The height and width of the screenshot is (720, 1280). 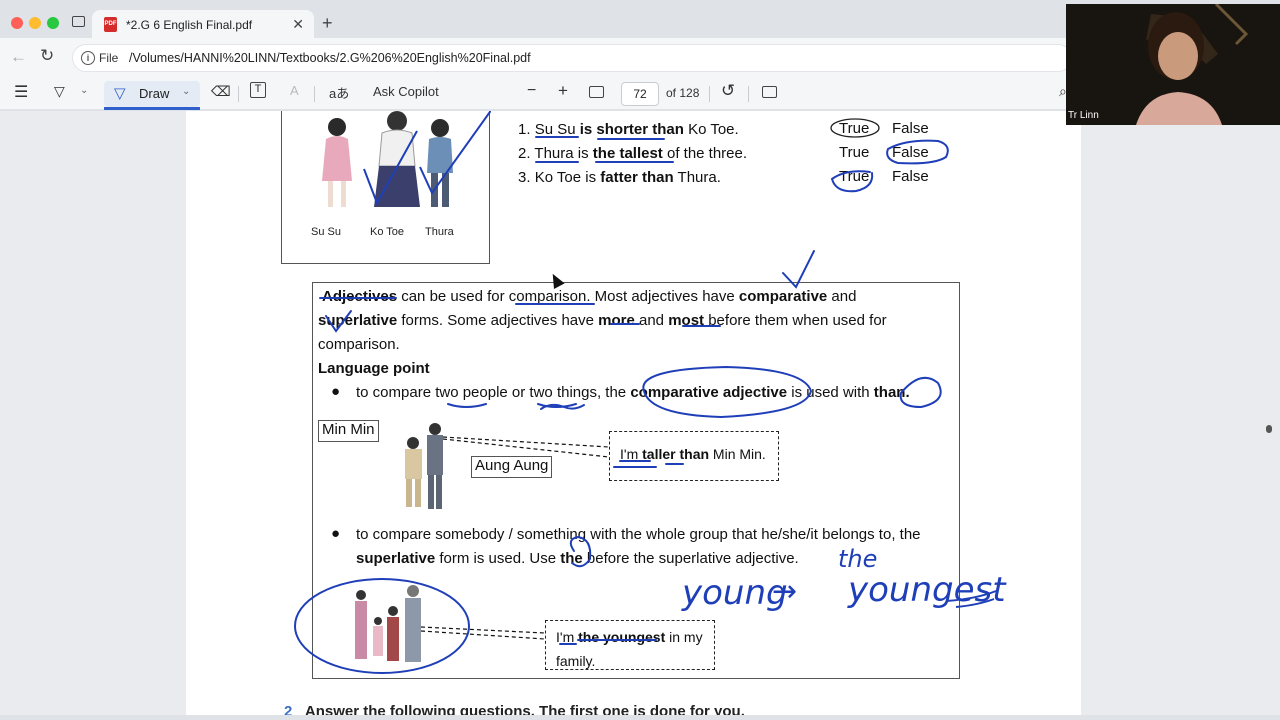 I want to click on info-icon: i, so click(x=88, y=58).